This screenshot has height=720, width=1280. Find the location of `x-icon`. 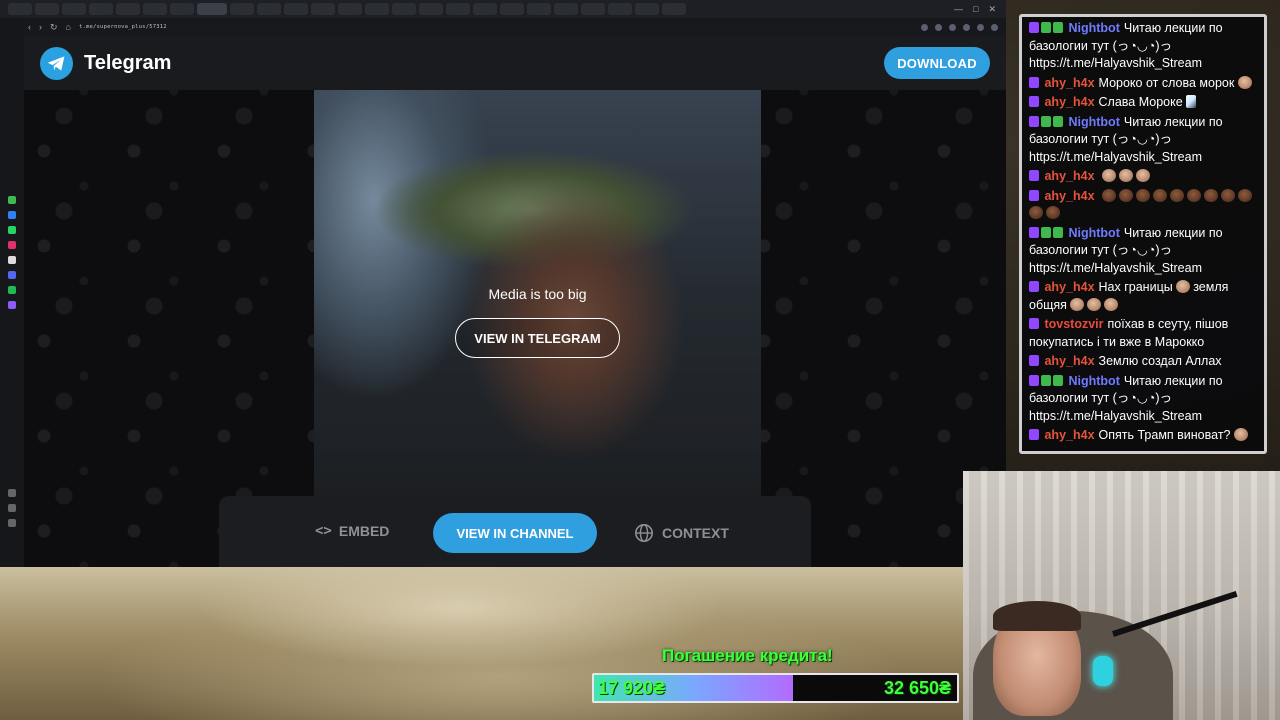

x-icon is located at coordinates (12, 260).